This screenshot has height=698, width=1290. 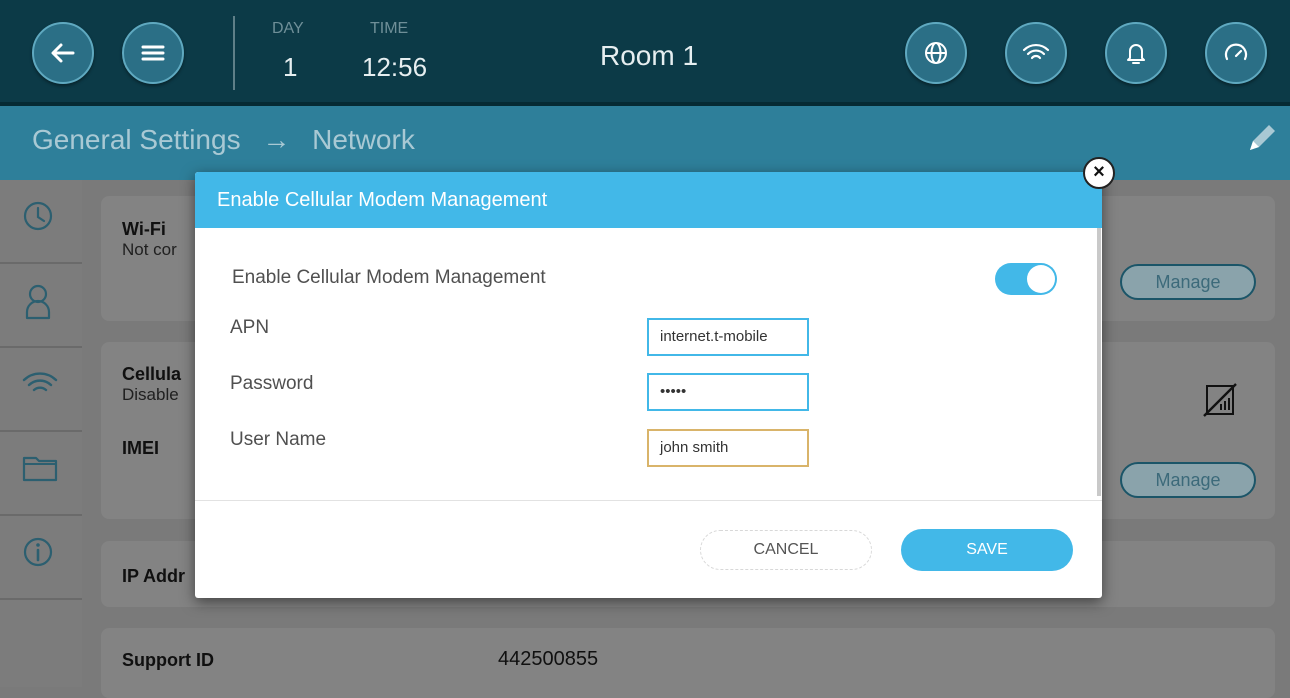 What do you see at coordinates (1188, 282) in the screenshot?
I see `wifi-manage-button: Manage` at bounding box center [1188, 282].